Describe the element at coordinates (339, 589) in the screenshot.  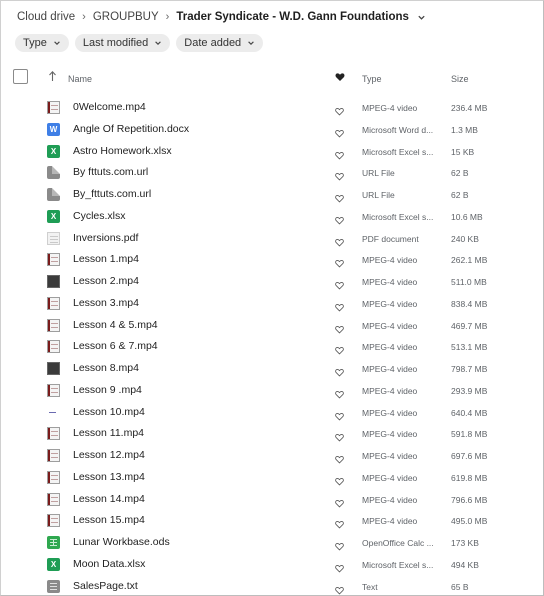
I see `favourite-icon` at that location.